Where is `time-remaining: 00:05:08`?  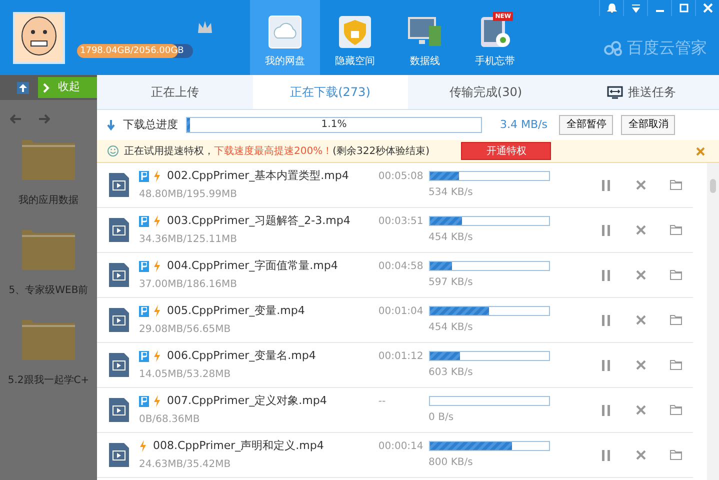 time-remaining: 00:05:08 is located at coordinates (401, 177).